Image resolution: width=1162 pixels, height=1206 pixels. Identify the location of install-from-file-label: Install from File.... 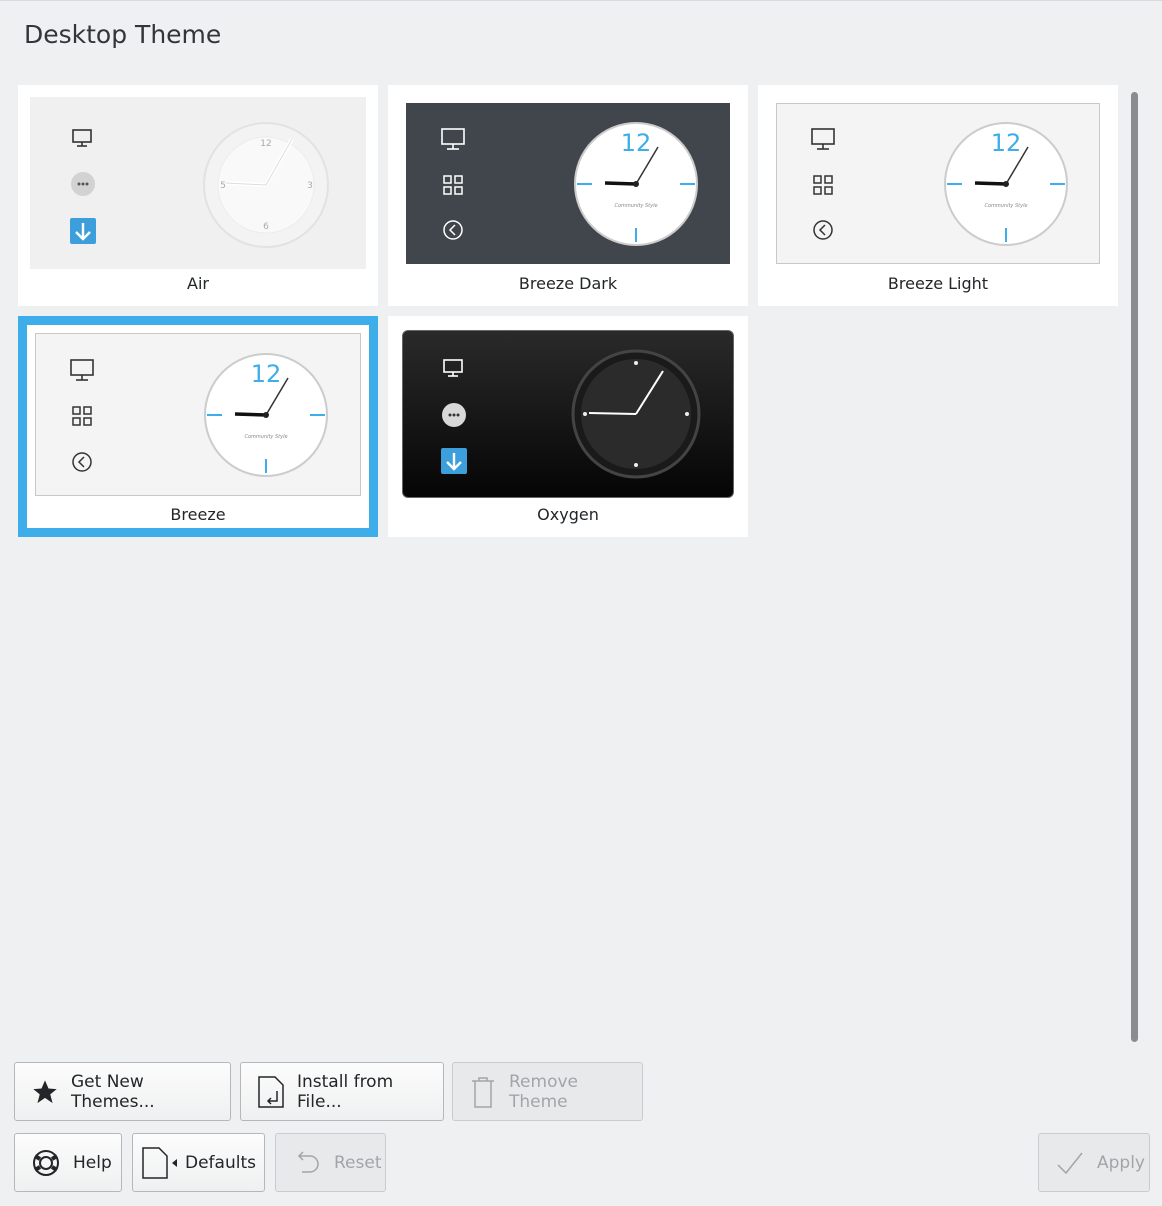
(345, 1091).